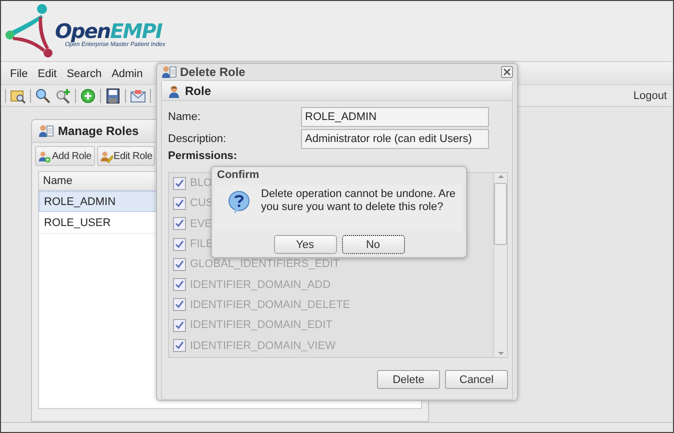  What do you see at coordinates (47, 74) in the screenshot?
I see `menu-item: Edit` at bounding box center [47, 74].